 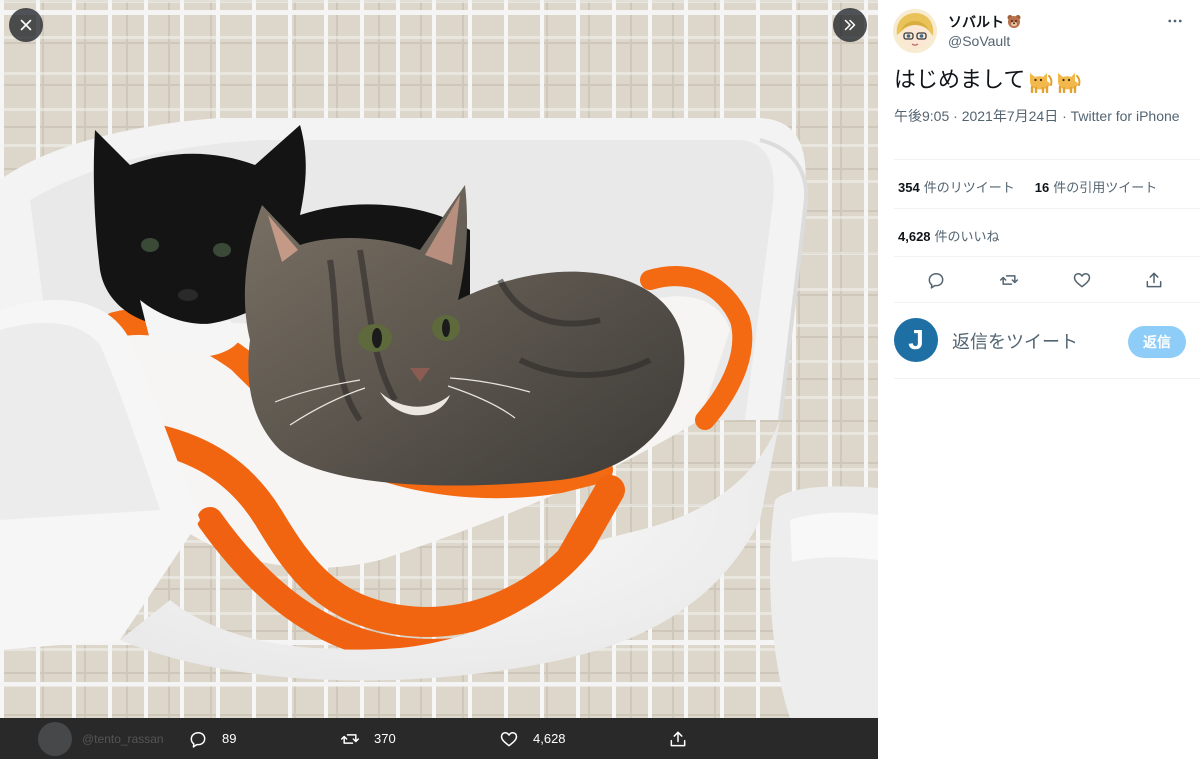 What do you see at coordinates (956, 186) in the screenshot?
I see `retweets-stat: 354 件のリツイート` at bounding box center [956, 186].